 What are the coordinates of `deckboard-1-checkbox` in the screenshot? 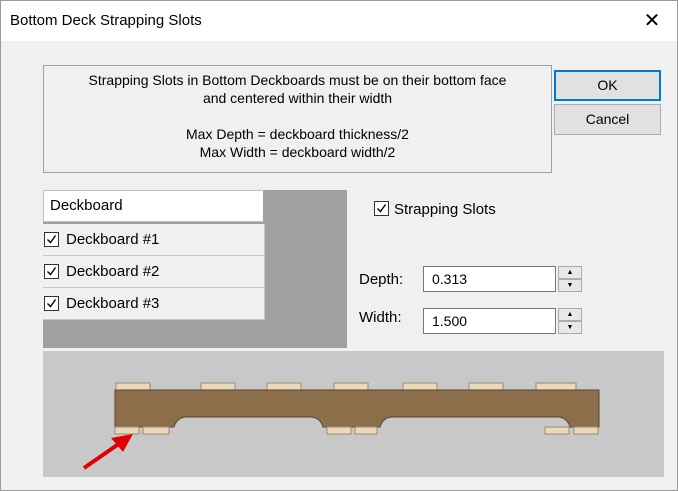 It's located at (51, 239).